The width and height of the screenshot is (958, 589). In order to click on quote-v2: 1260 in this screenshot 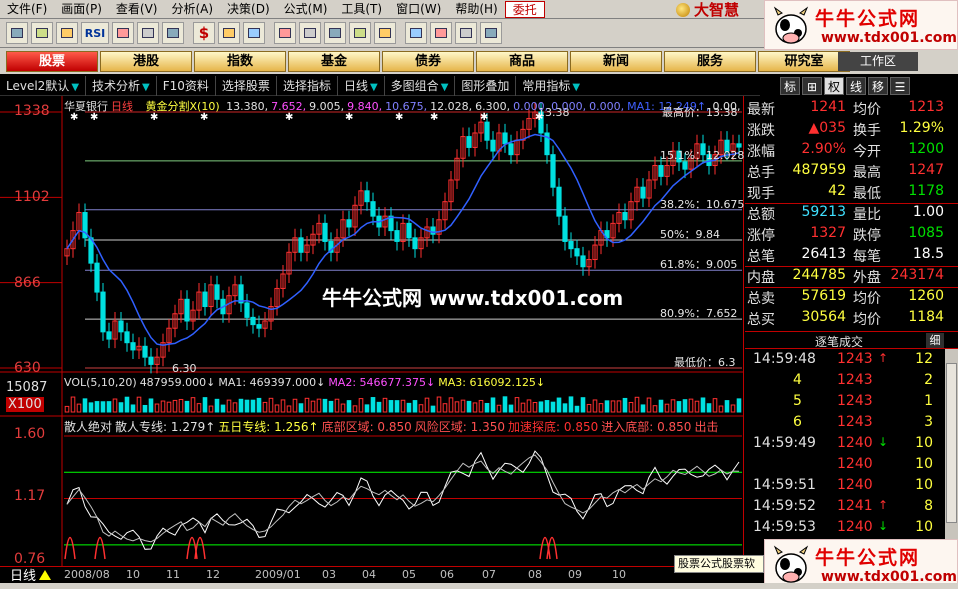, I will do `click(926, 296)`.